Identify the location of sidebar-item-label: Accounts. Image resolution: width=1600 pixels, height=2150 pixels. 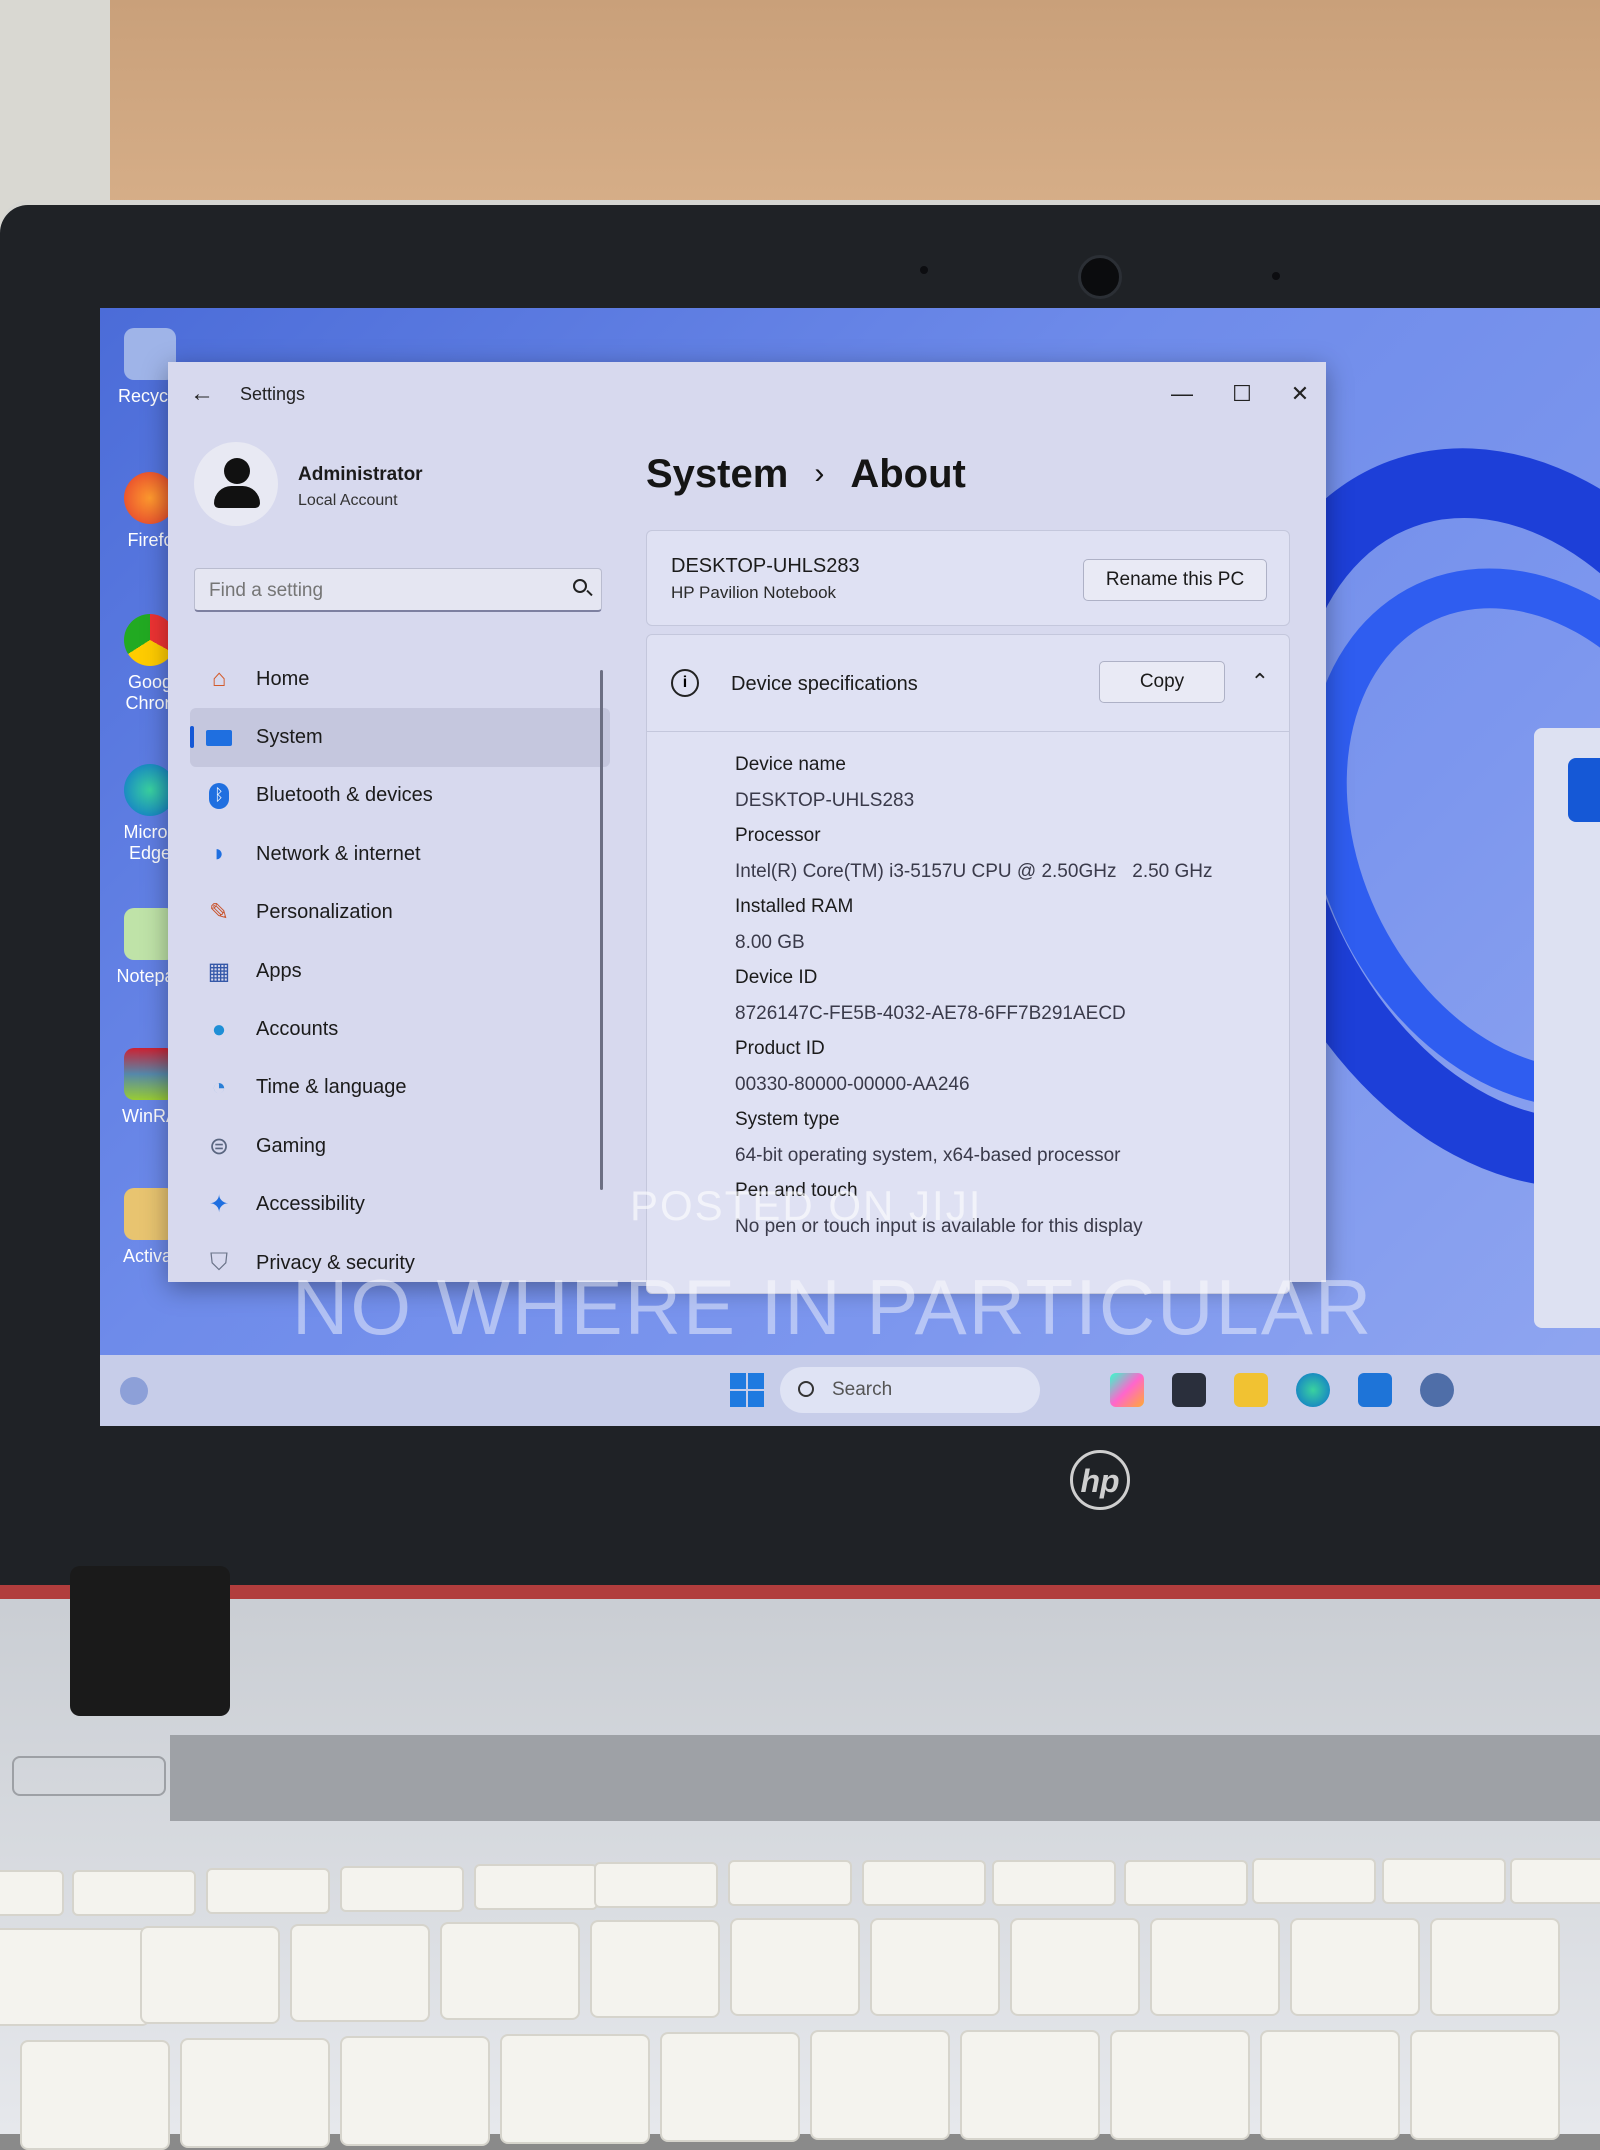
(297, 1029).